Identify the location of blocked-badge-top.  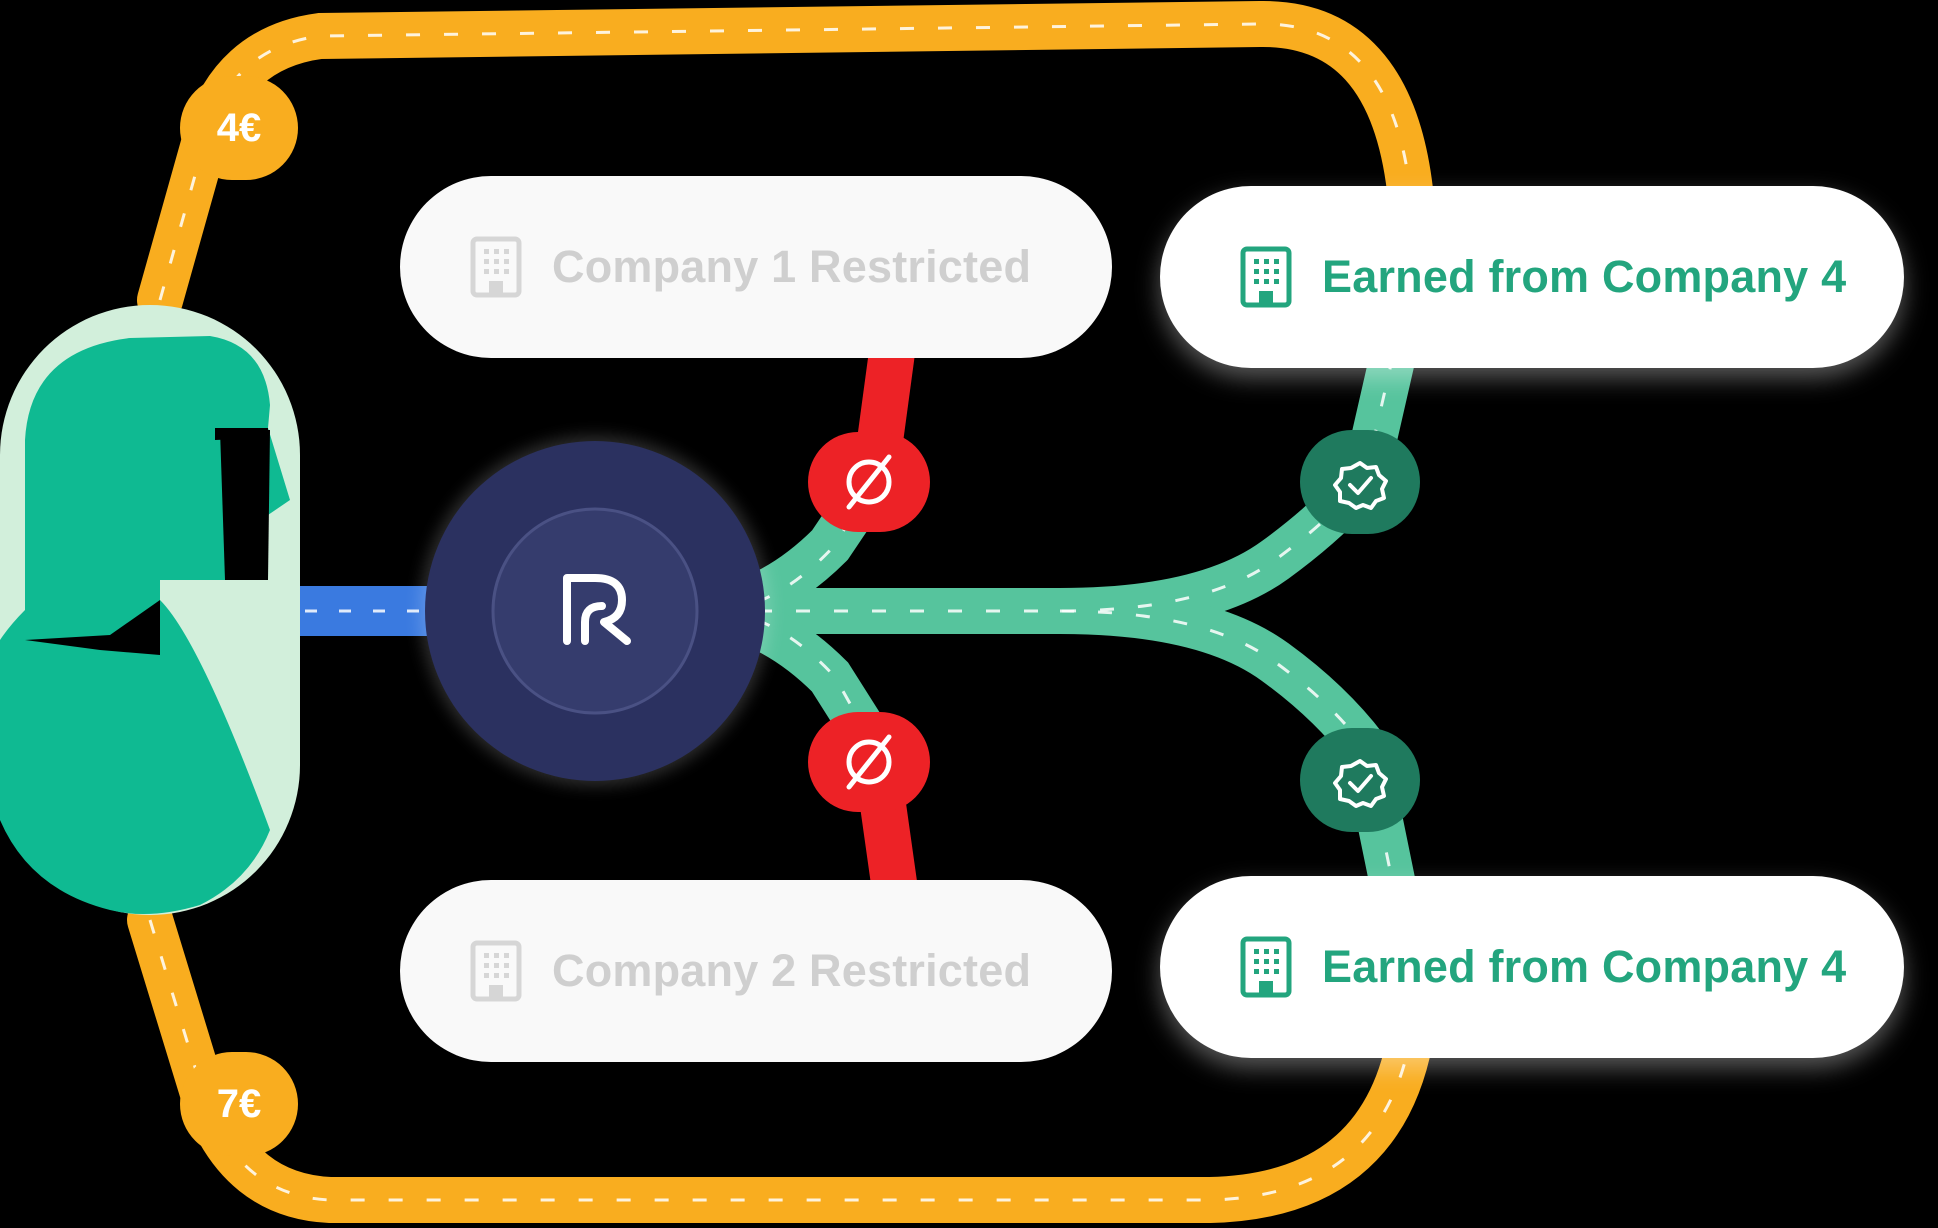
(869, 482).